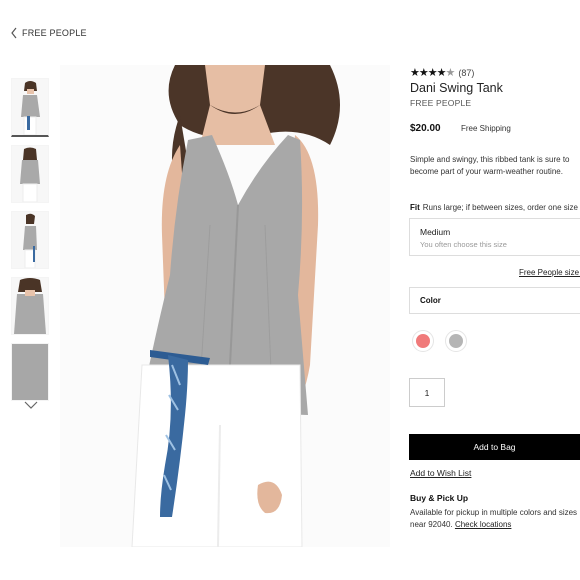  Describe the element at coordinates (415, 207) in the screenshot. I see `fit-label: Fit` at that location.